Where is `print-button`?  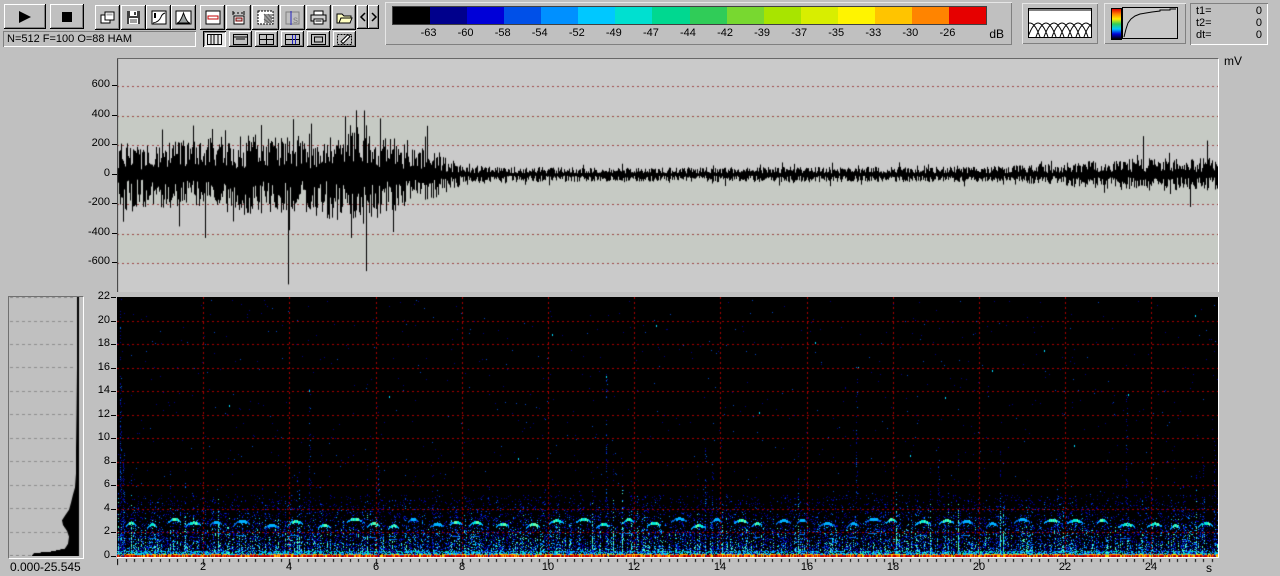
print-button is located at coordinates (318, 17).